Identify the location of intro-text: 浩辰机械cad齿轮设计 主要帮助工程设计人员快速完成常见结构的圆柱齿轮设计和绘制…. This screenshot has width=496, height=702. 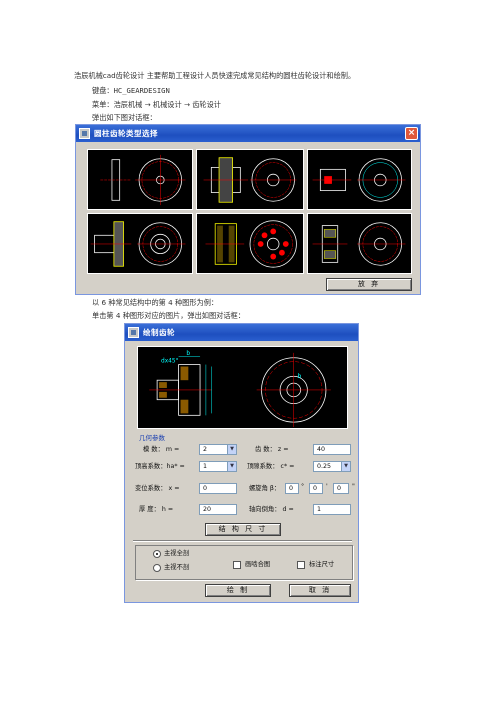
(215, 75).